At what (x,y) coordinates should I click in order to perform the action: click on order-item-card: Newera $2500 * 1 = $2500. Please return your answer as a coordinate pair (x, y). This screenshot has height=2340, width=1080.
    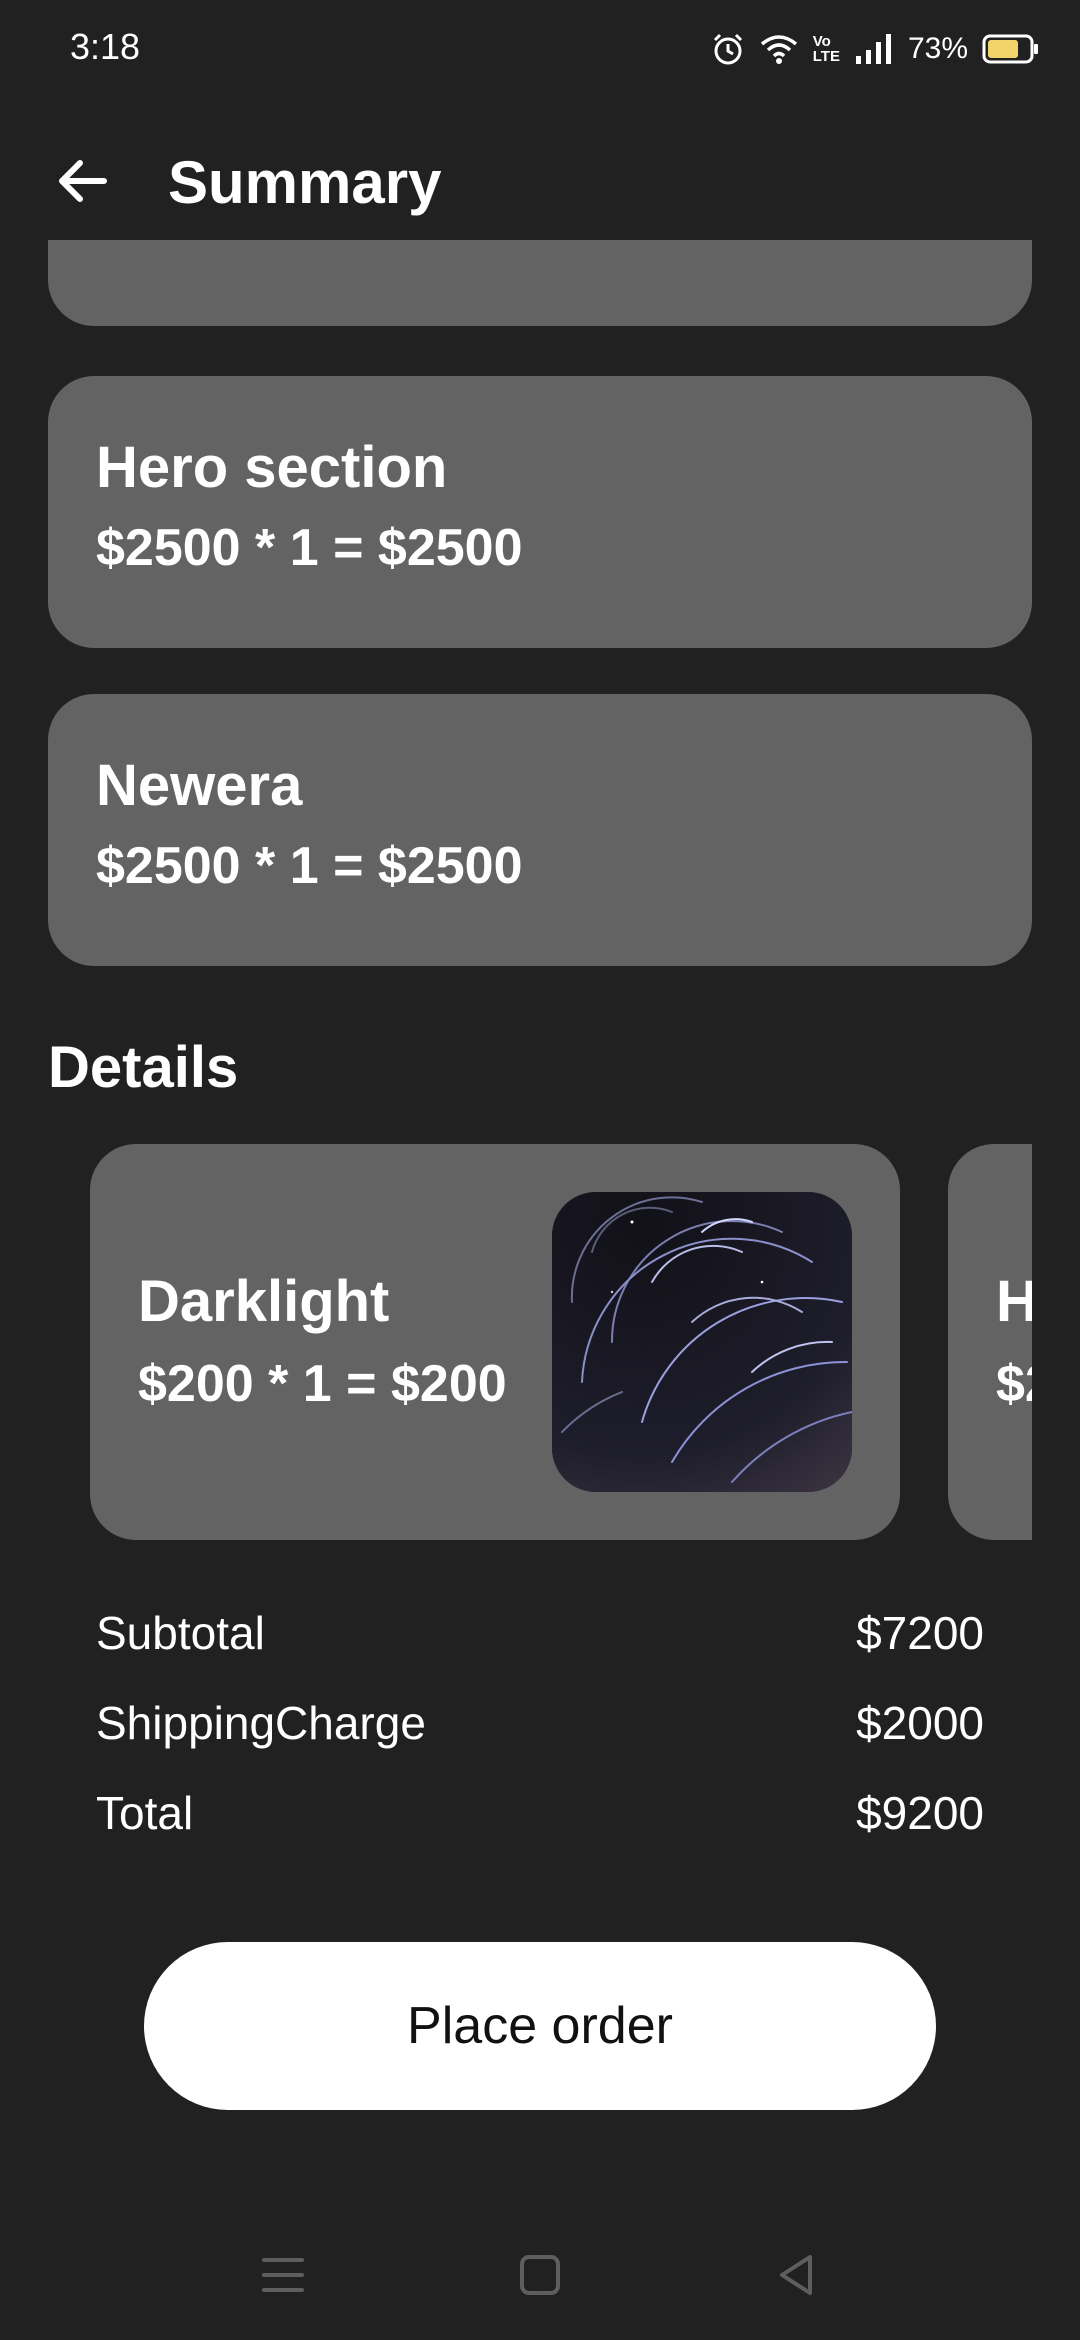
    Looking at the image, I should click on (540, 830).